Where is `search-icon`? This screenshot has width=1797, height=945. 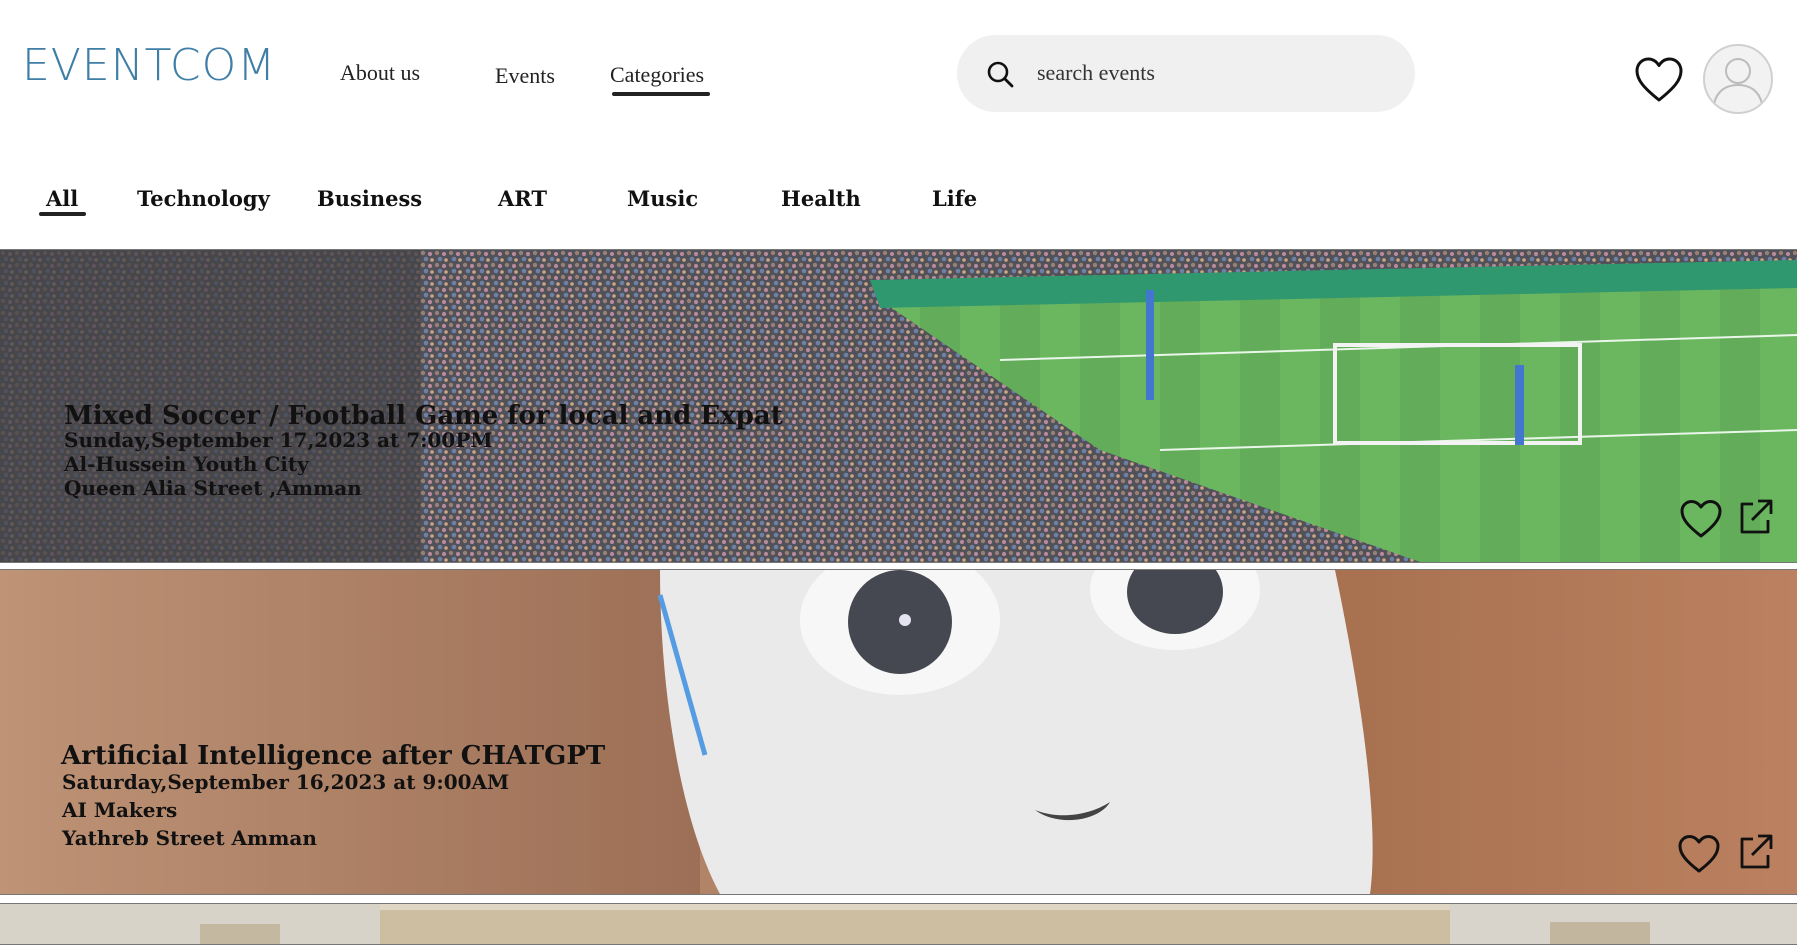 search-icon is located at coordinates (1000, 74).